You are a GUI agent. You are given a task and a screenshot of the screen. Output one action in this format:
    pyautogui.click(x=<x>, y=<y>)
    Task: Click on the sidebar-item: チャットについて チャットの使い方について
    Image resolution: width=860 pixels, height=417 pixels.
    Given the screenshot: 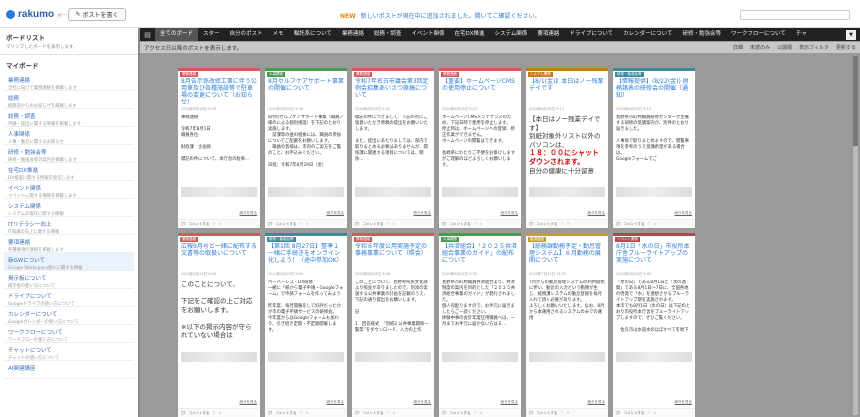 What is the action you would take?
    pyautogui.click(x=69, y=352)
    